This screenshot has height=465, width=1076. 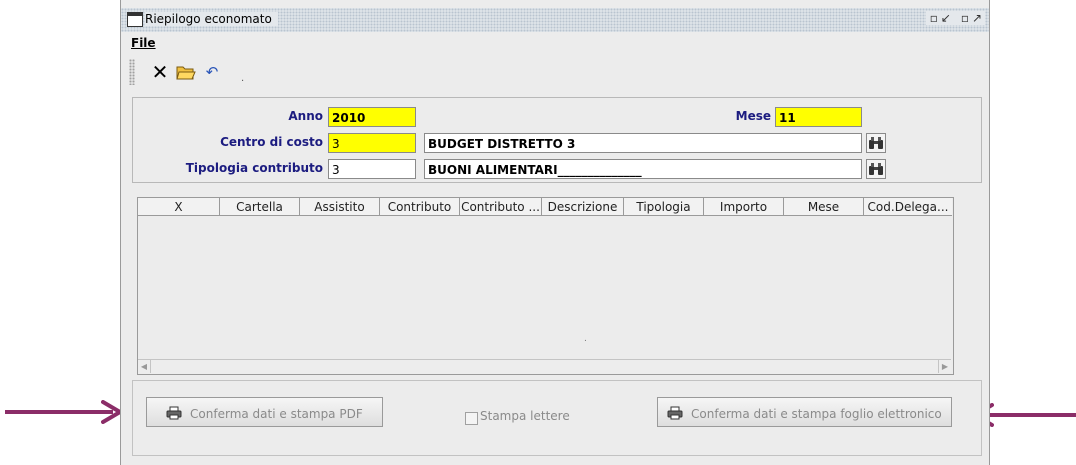 What do you see at coordinates (254, 168) in the screenshot?
I see `tipologia-contributo-label: Tipologia contributo` at bounding box center [254, 168].